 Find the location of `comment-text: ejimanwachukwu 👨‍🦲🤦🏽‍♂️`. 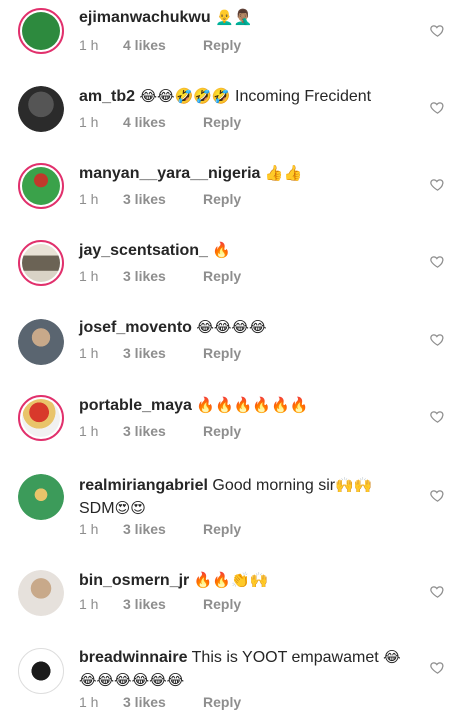

comment-text: ejimanwachukwu 👨‍🦲🤦🏽‍♂️ is located at coordinates (244, 17).